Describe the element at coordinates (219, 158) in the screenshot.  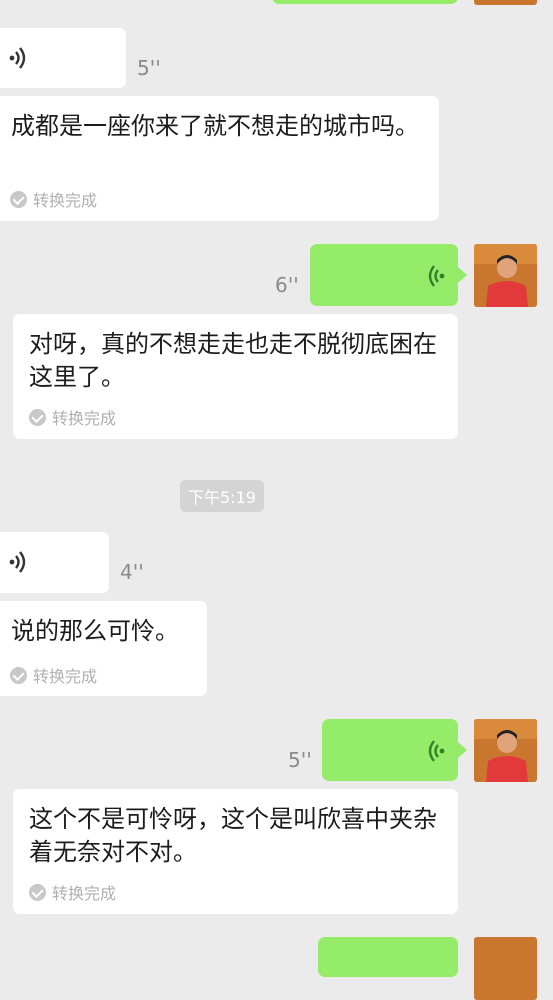
I see `transcript-card: 成都是一座你来了就不想走的城市吗。 转换完成` at that location.